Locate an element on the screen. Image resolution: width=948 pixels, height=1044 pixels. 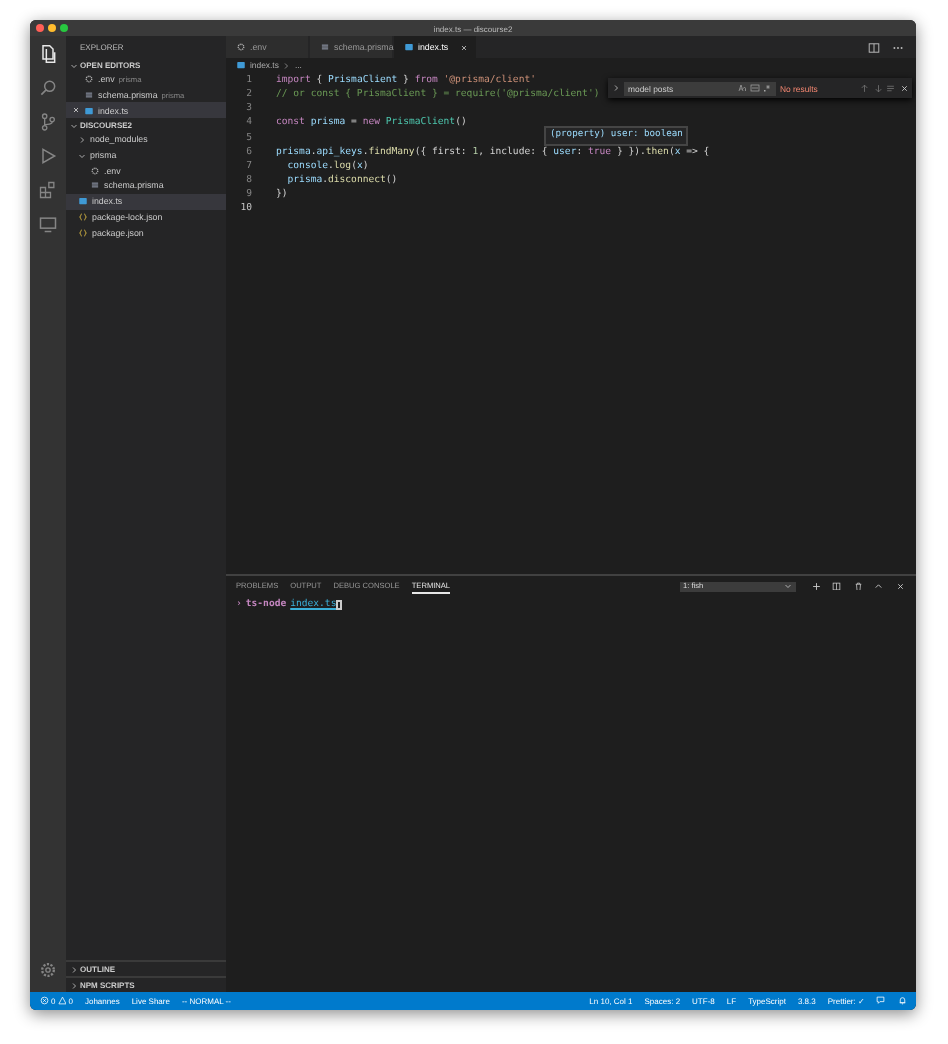
feedback-icon is located at coordinates (880, 1001).